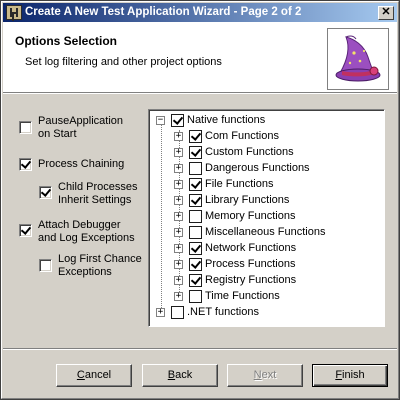  Describe the element at coordinates (85, 272) in the screenshot. I see `option-label: Exceptions` at that location.